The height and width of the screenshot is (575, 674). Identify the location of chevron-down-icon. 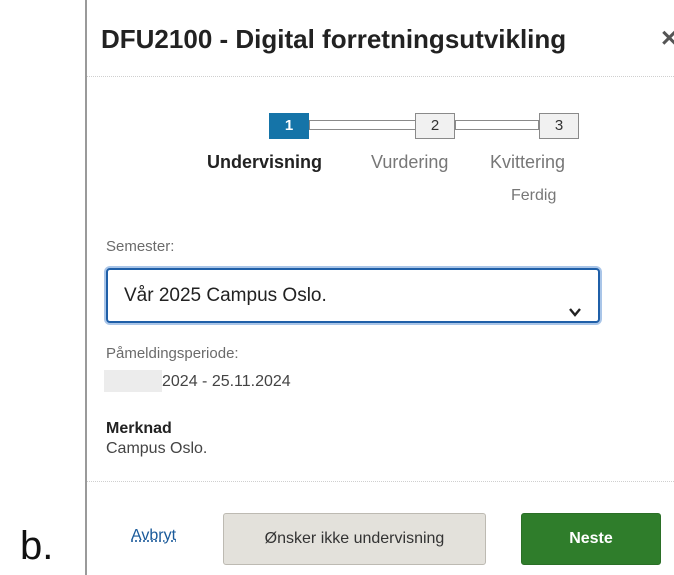
(575, 313).